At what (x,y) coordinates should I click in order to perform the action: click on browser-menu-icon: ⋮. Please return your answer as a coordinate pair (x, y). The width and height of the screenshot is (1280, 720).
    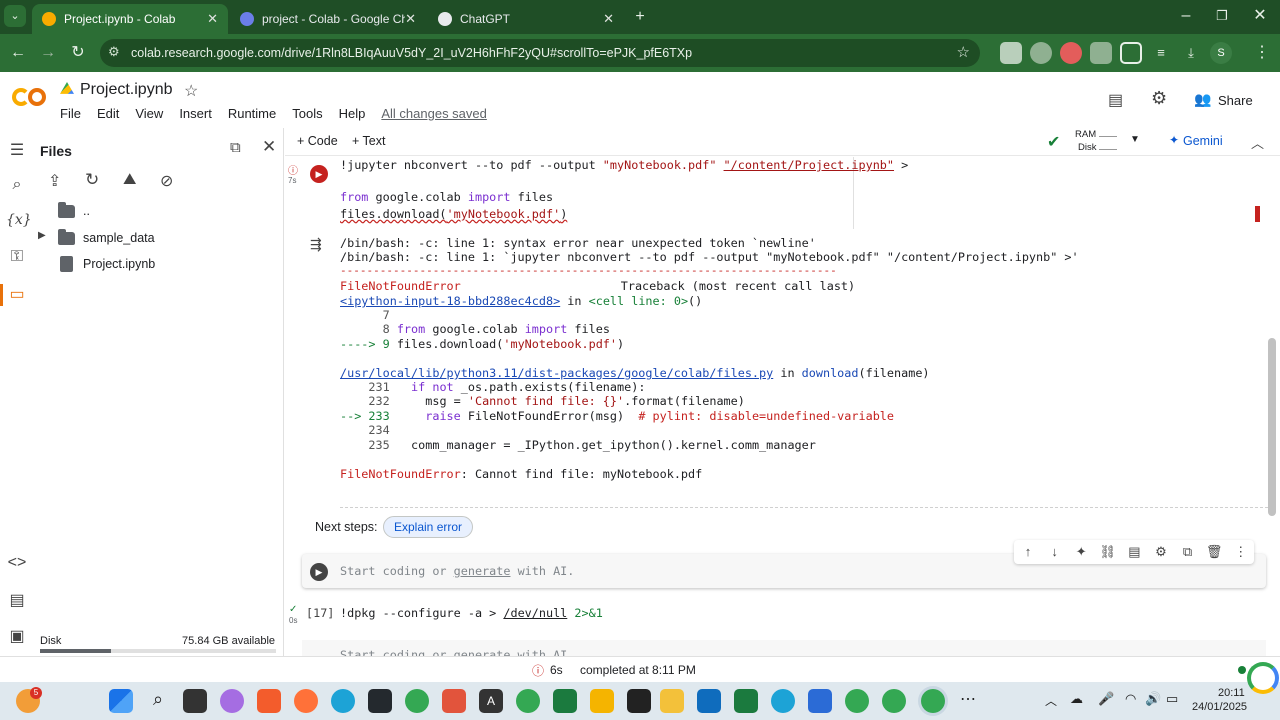
    Looking at the image, I should click on (1262, 53).